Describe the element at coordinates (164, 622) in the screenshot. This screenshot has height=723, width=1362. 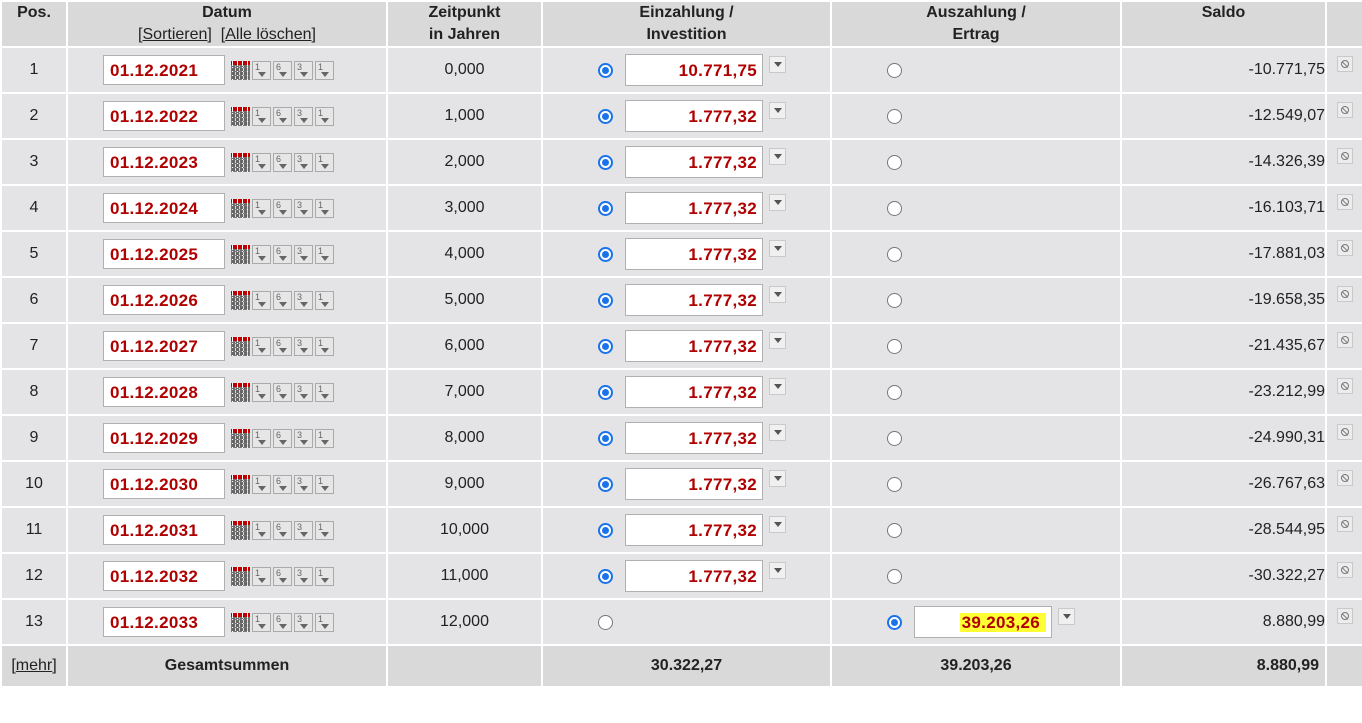
I see `date-field: 01.12.2033` at that location.